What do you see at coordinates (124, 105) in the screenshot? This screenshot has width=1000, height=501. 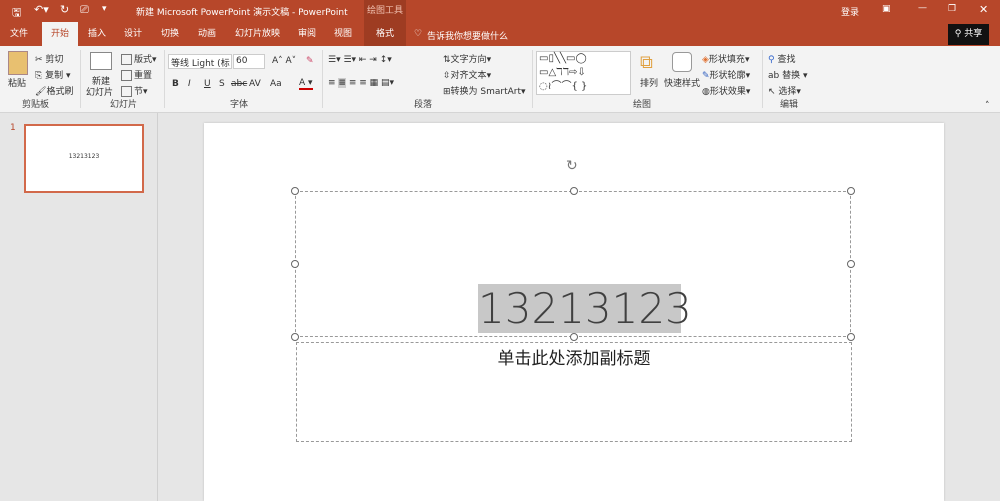 I see `group-slides-label: 幻灯片` at bounding box center [124, 105].